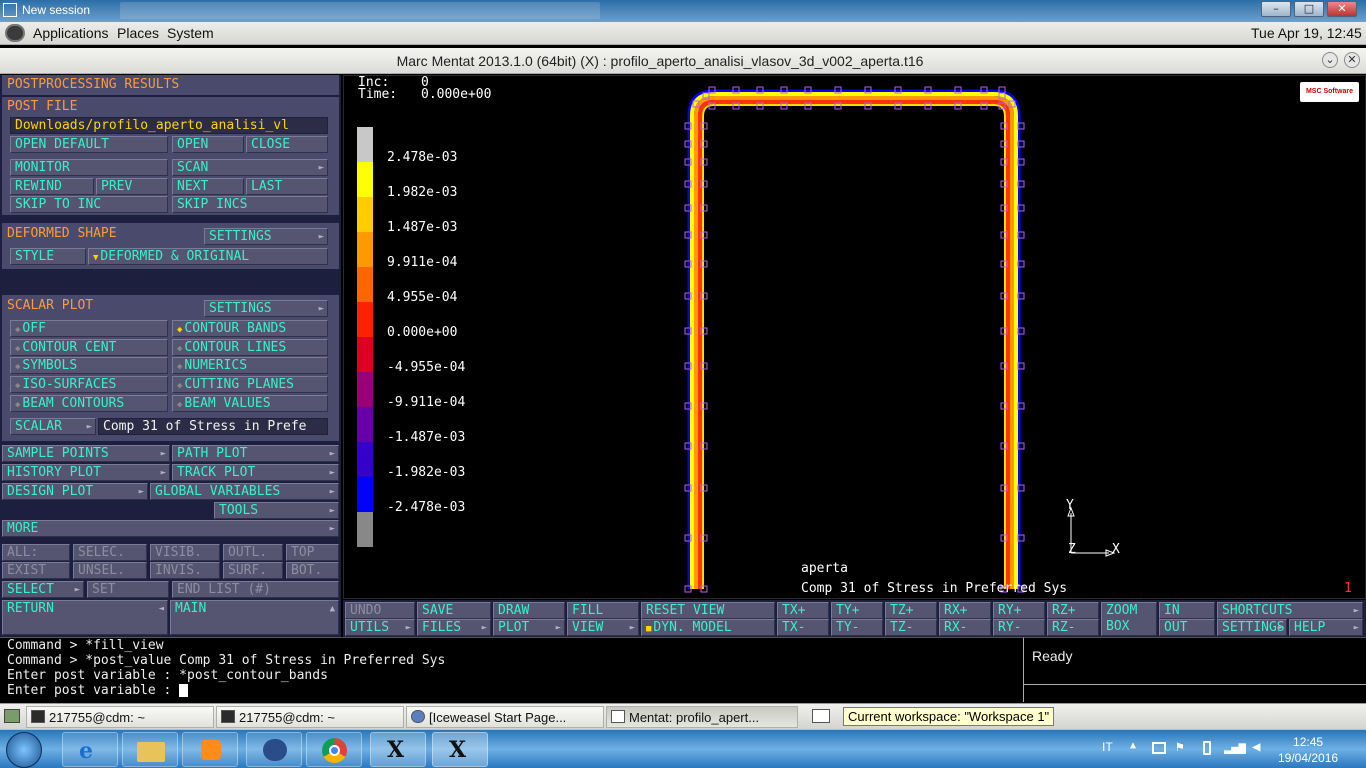 The height and width of the screenshot is (768, 1366). What do you see at coordinates (110, 552) in the screenshot?
I see `selec-button: SELEC.` at bounding box center [110, 552].